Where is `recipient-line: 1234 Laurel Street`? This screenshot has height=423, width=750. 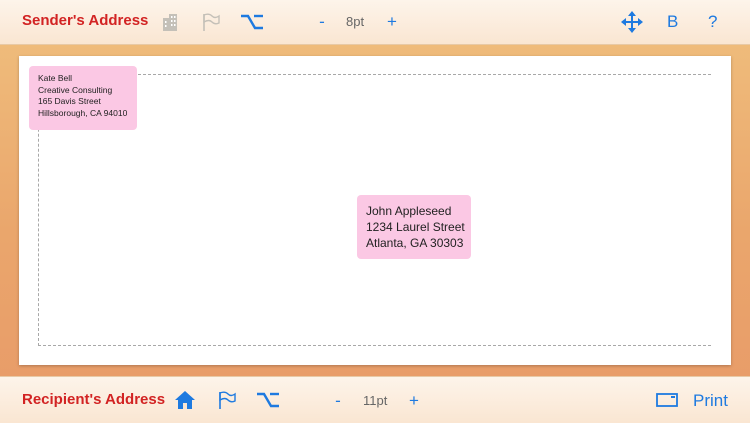
recipient-line: 1234 Laurel Street is located at coordinates (415, 227).